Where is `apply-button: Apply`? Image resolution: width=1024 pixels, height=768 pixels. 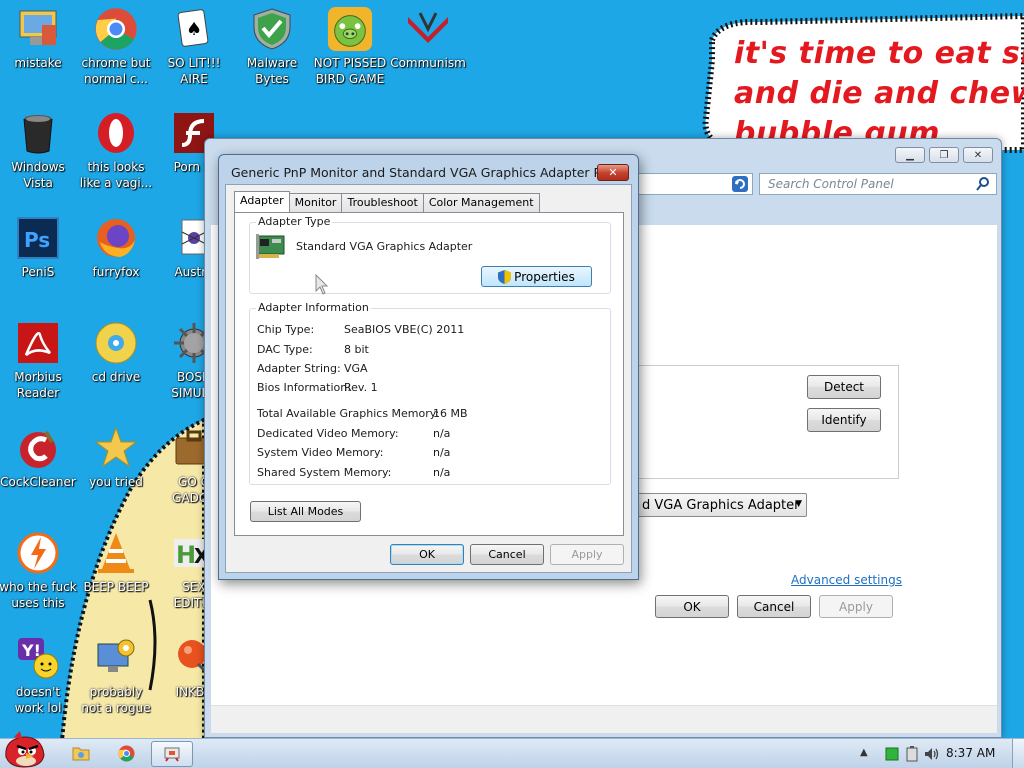 apply-button: Apply is located at coordinates (856, 606).